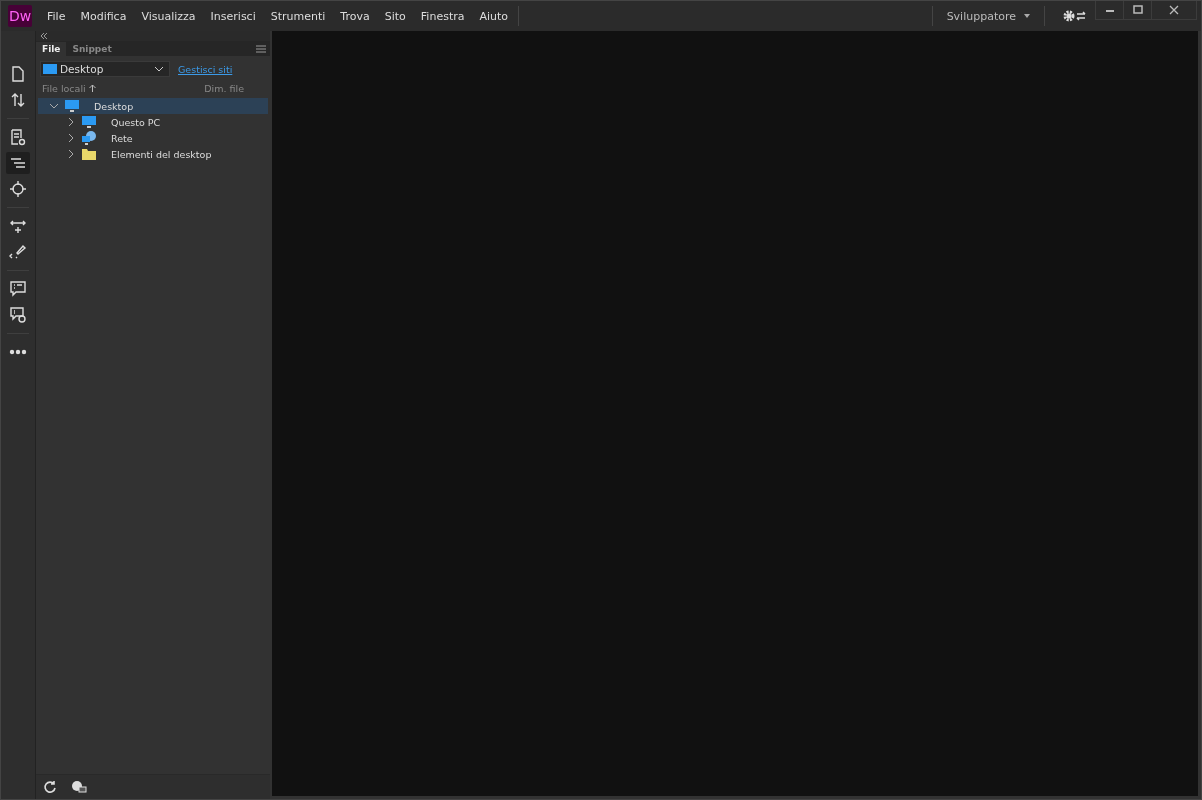  I want to click on more-icon, so click(18, 352).